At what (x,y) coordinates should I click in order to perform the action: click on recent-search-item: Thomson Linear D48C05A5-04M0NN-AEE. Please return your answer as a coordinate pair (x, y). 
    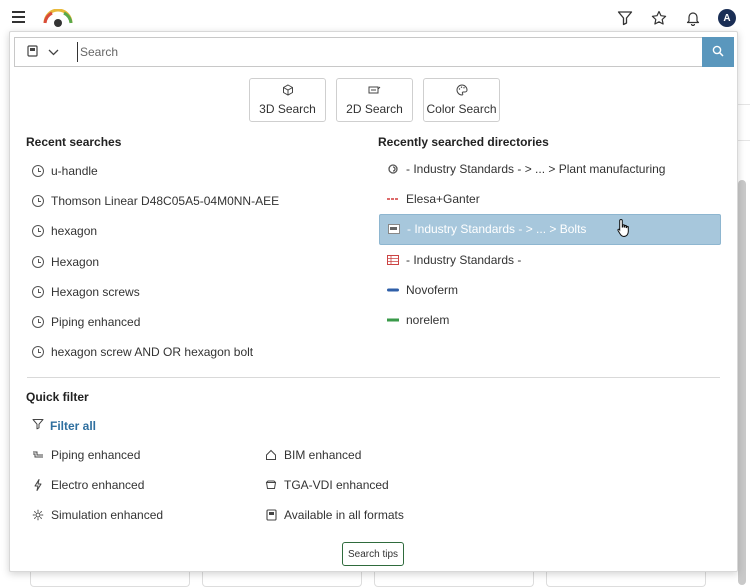
    Looking at the image, I should click on (197, 201).